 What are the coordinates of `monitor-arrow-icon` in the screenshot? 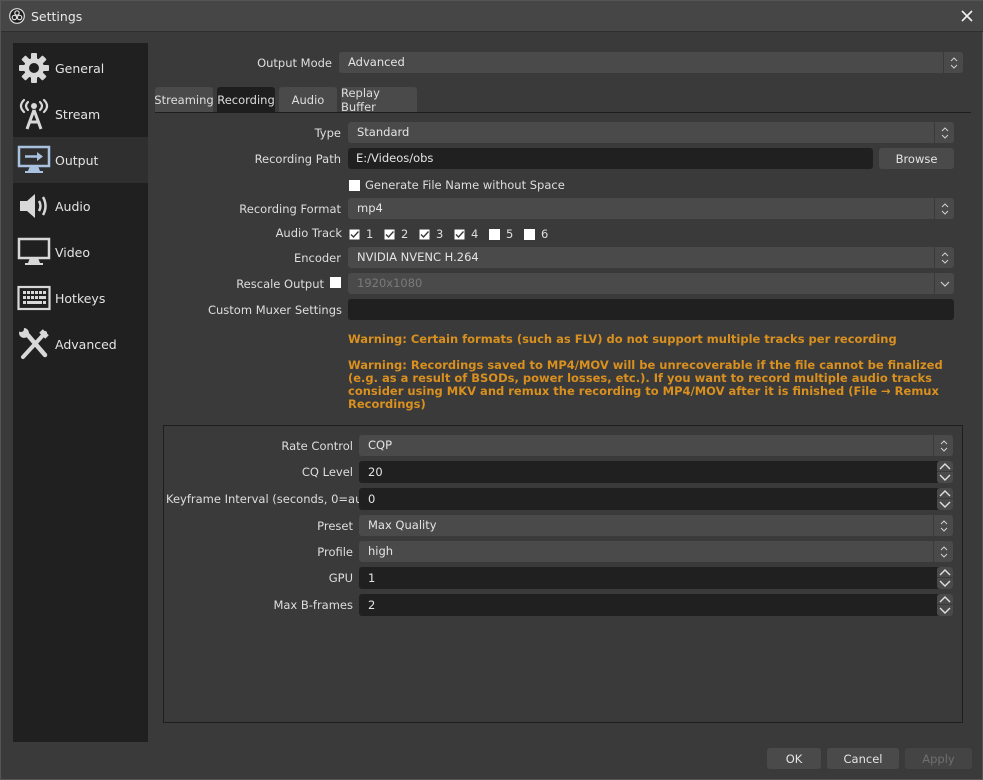 It's located at (34, 160).